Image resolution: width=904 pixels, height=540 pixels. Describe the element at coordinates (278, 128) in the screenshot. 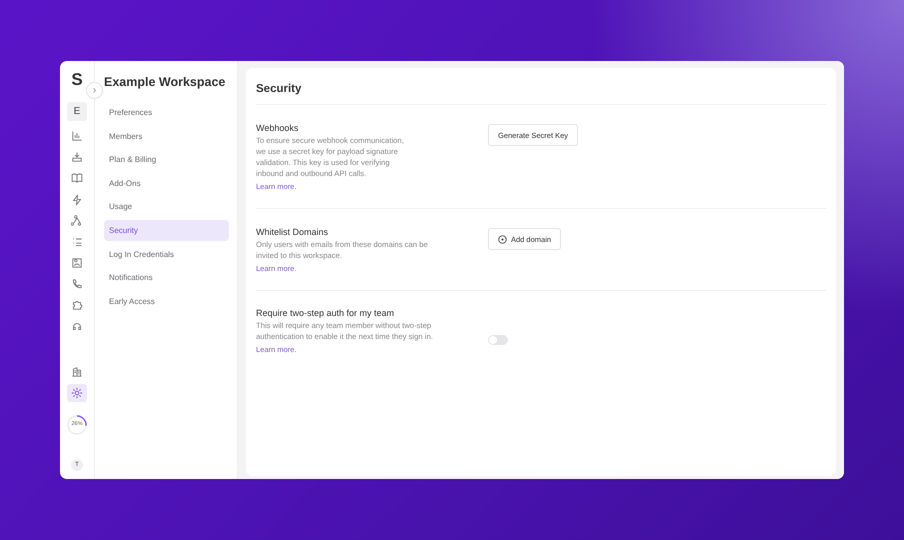

I see `section-title: Webhooks` at that location.